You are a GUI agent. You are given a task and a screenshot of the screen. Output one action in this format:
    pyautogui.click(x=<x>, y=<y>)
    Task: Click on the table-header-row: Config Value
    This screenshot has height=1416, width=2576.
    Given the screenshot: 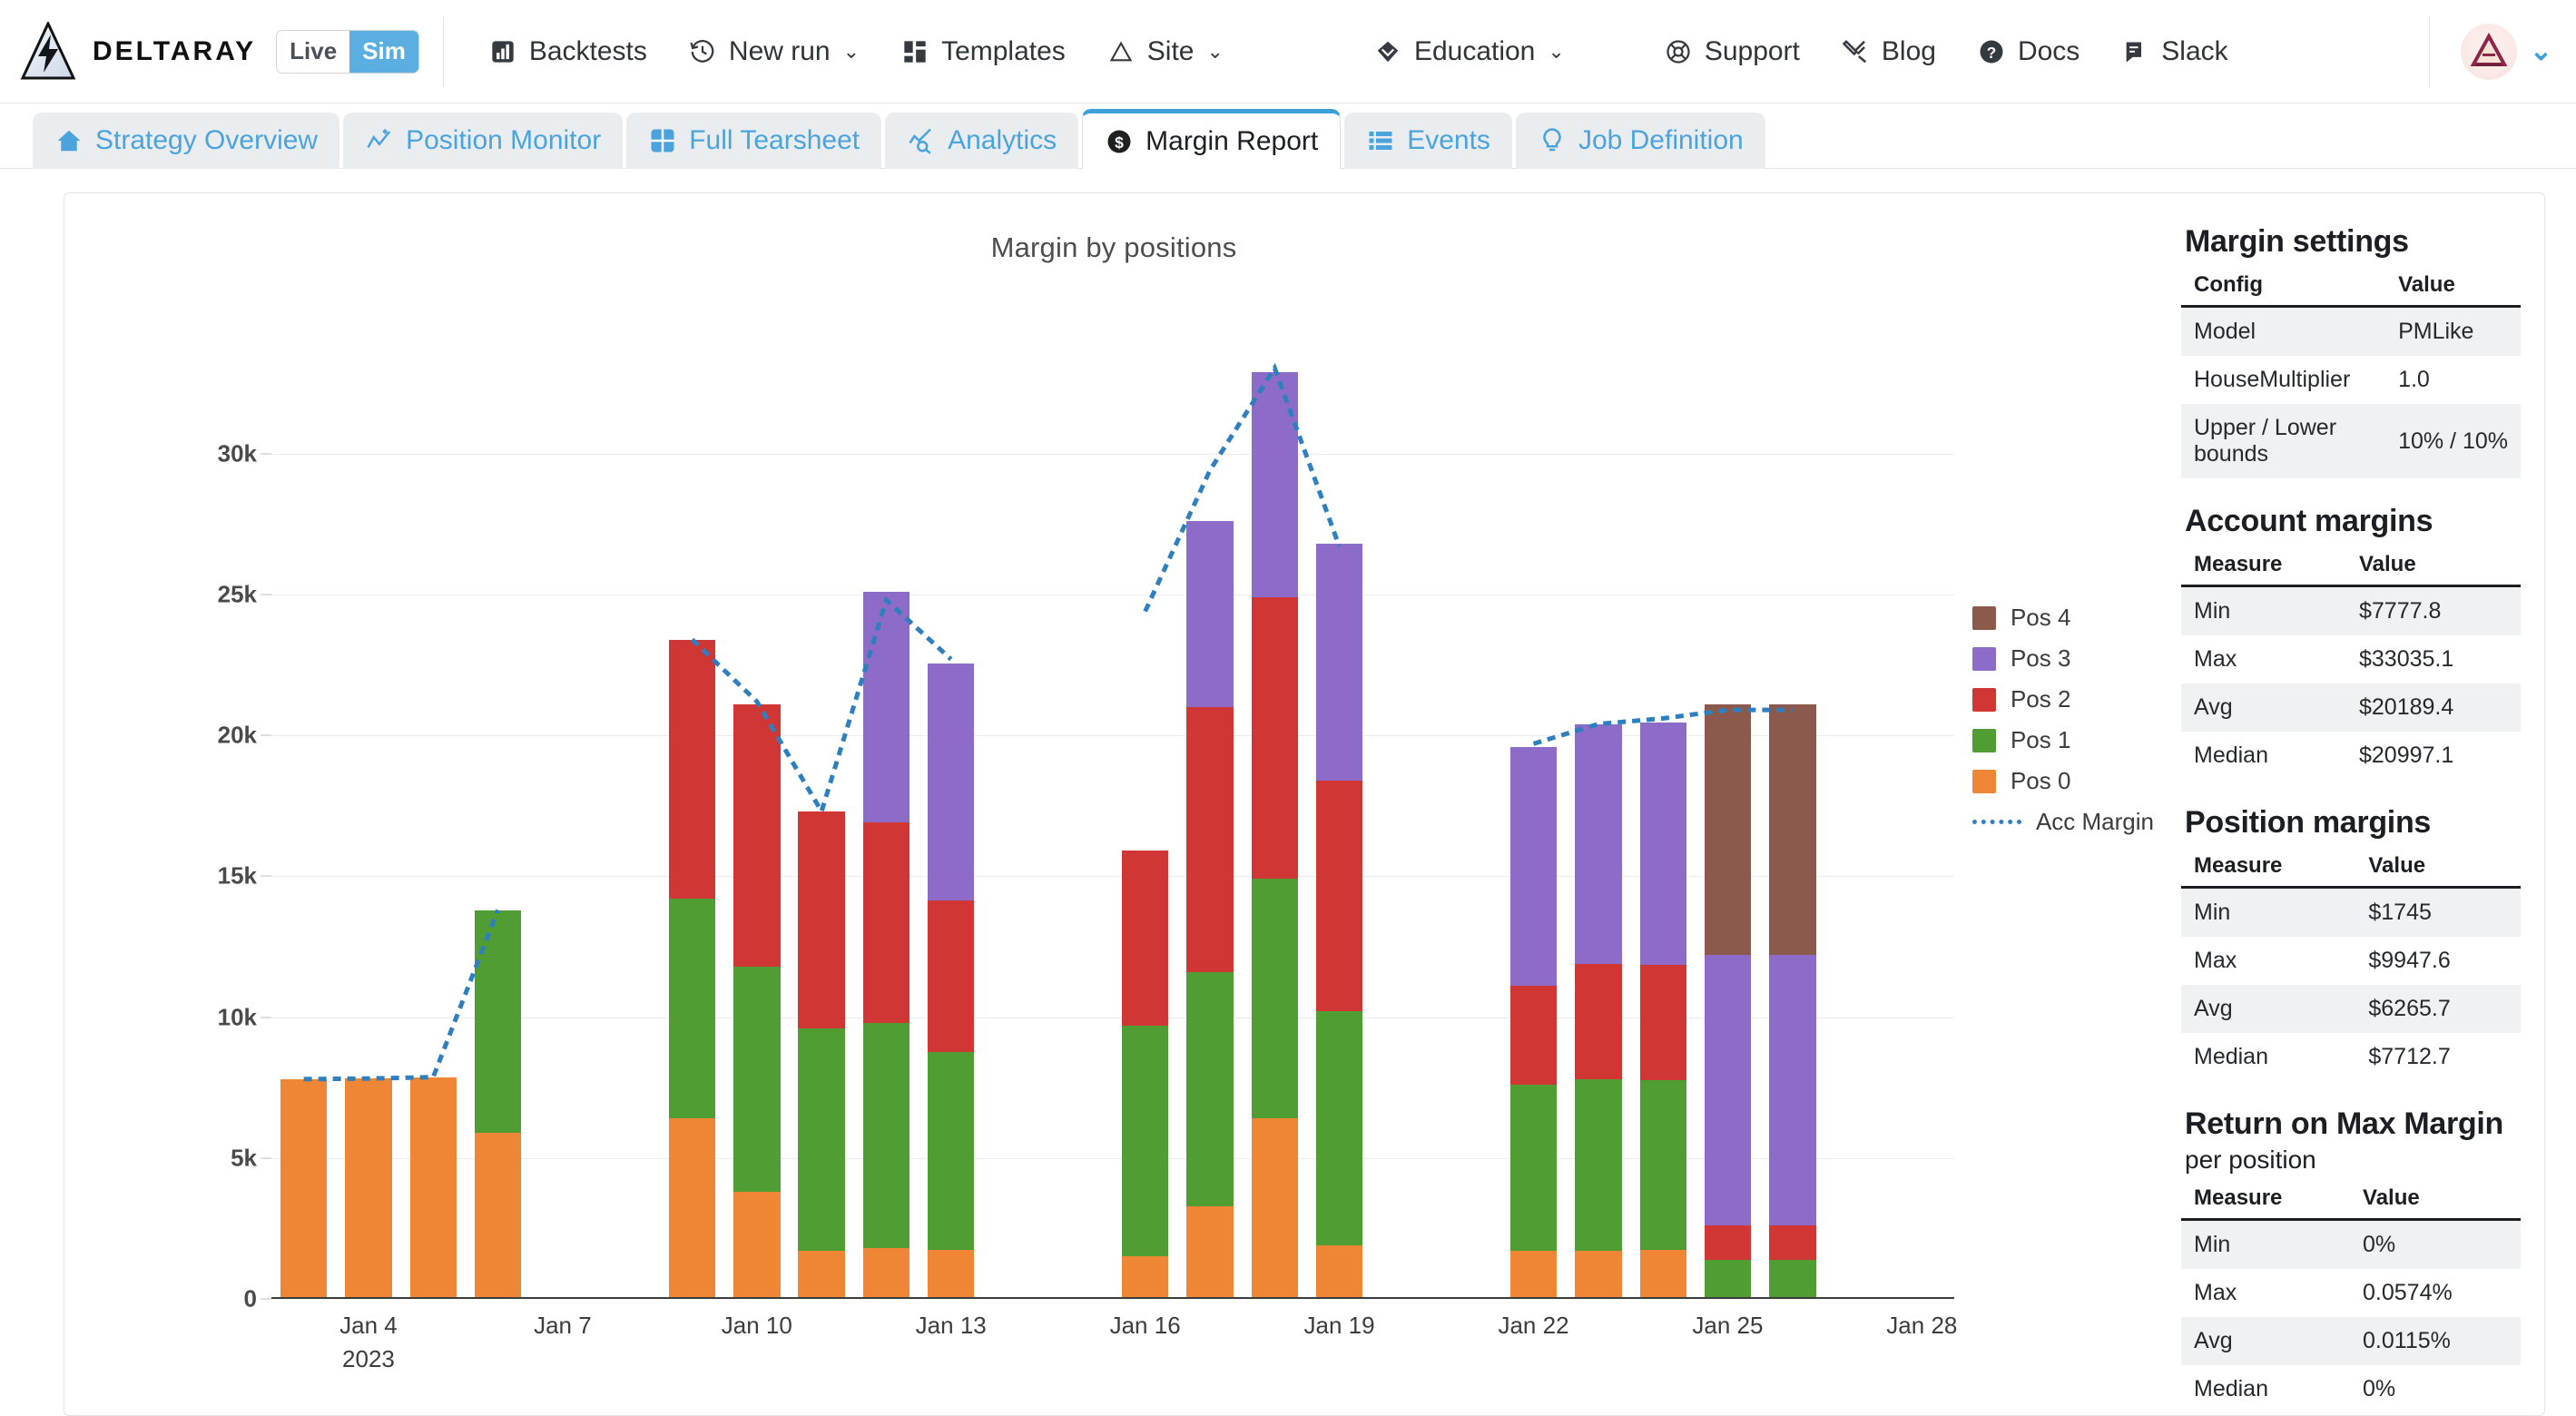 What is the action you would take?
    pyautogui.click(x=2351, y=287)
    